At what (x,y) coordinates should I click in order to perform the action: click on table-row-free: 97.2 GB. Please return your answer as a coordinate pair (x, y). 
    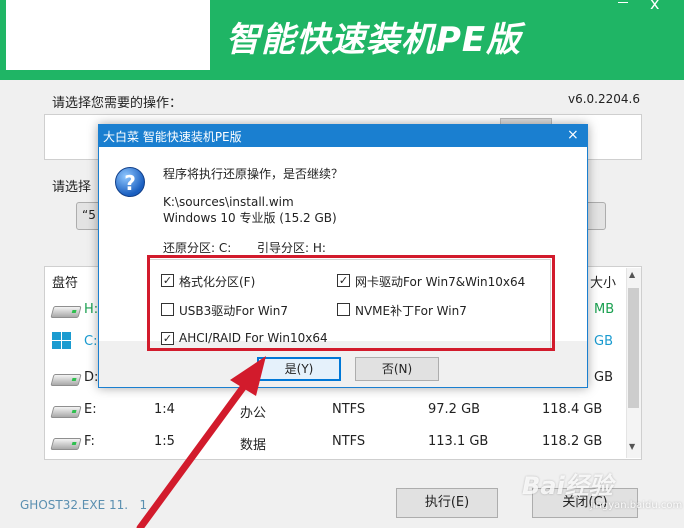
    Looking at the image, I should click on (454, 409).